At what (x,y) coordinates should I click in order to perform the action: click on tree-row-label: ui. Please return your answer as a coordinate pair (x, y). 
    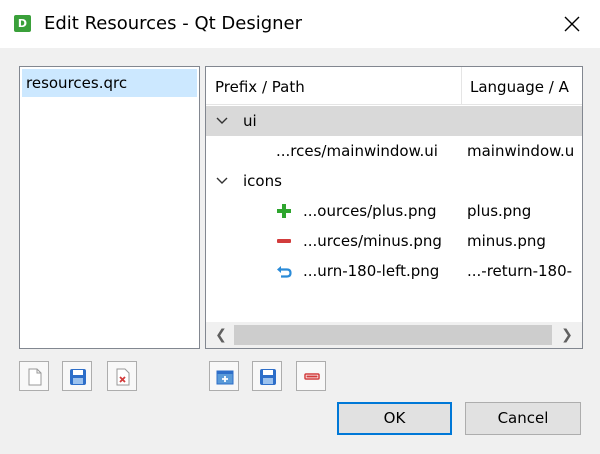
    Looking at the image, I should click on (250, 121).